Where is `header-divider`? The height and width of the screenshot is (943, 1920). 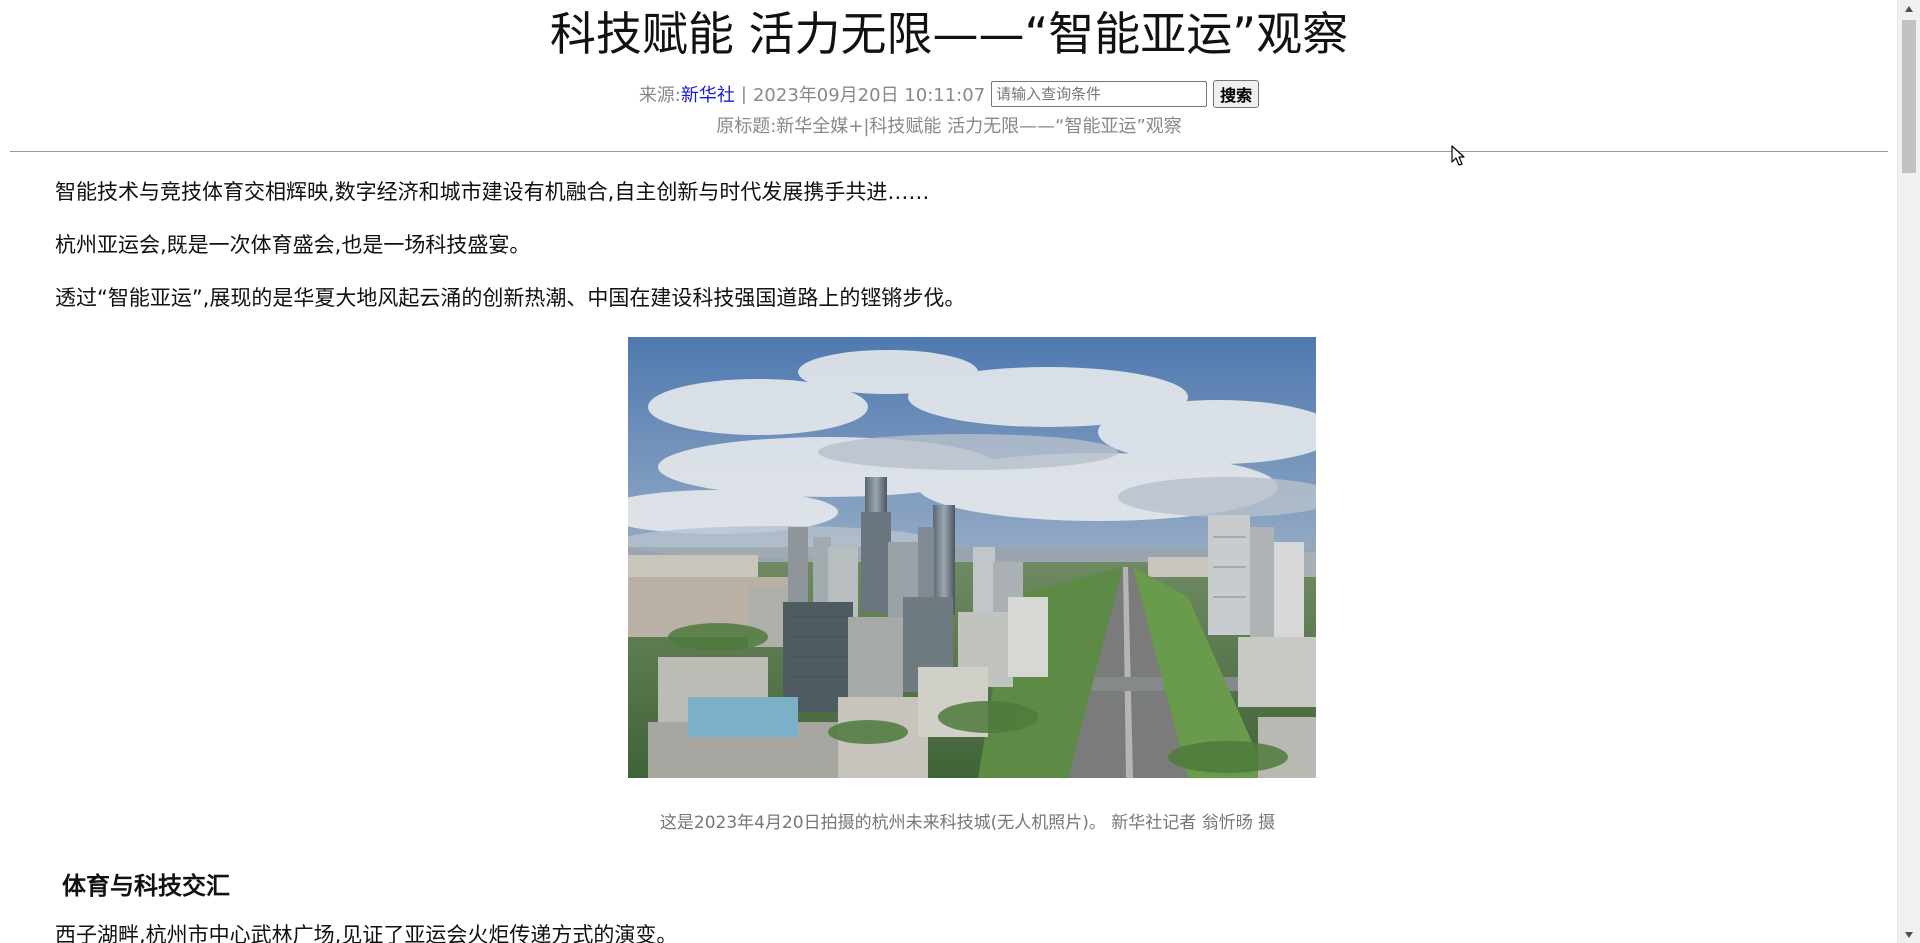 header-divider is located at coordinates (949, 151).